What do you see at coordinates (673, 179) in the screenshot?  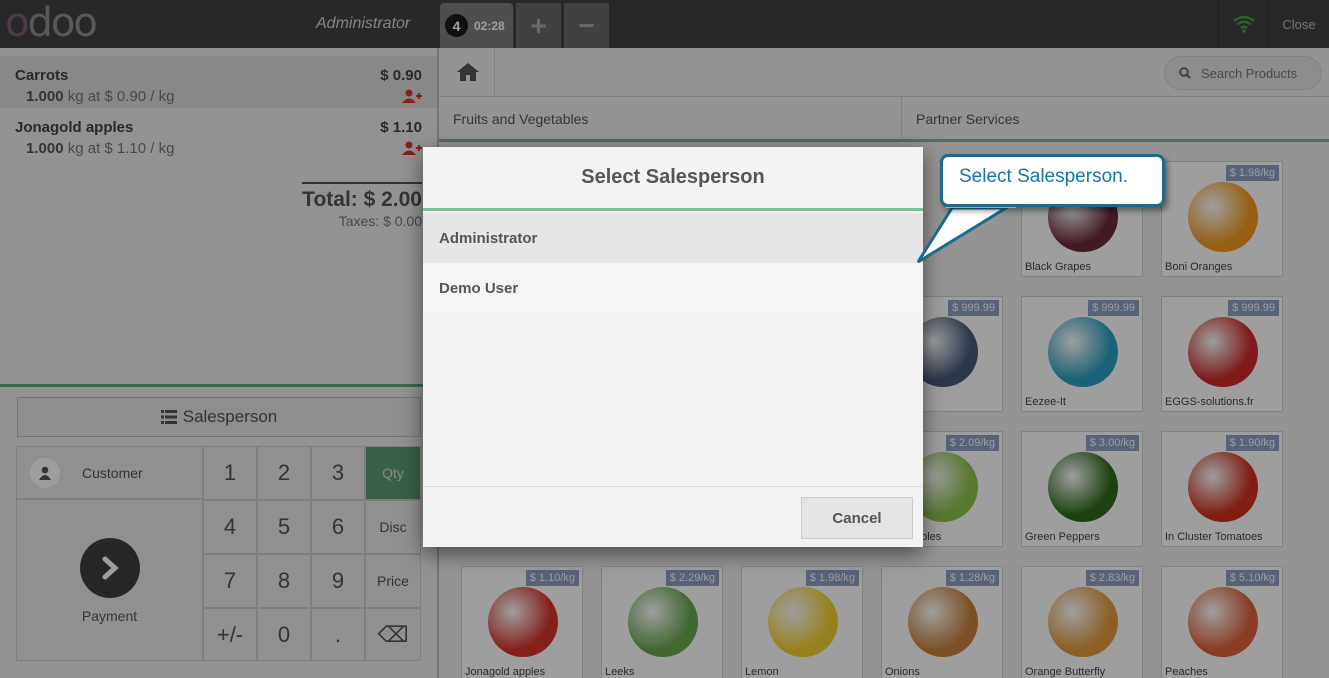 I see `dialog-title: Select Salesperson` at bounding box center [673, 179].